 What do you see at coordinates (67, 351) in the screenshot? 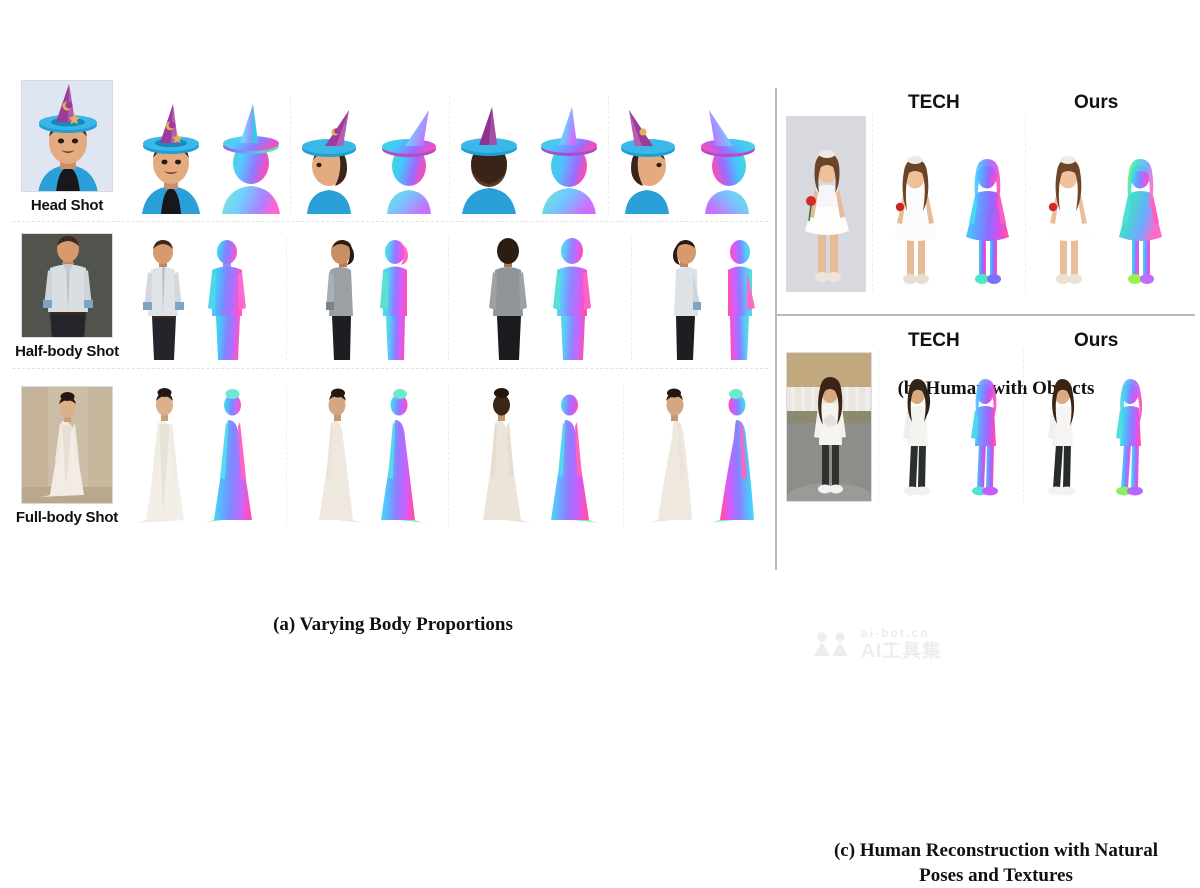
I see `input-label-half-body-shot: Half-body Shot` at bounding box center [67, 351].